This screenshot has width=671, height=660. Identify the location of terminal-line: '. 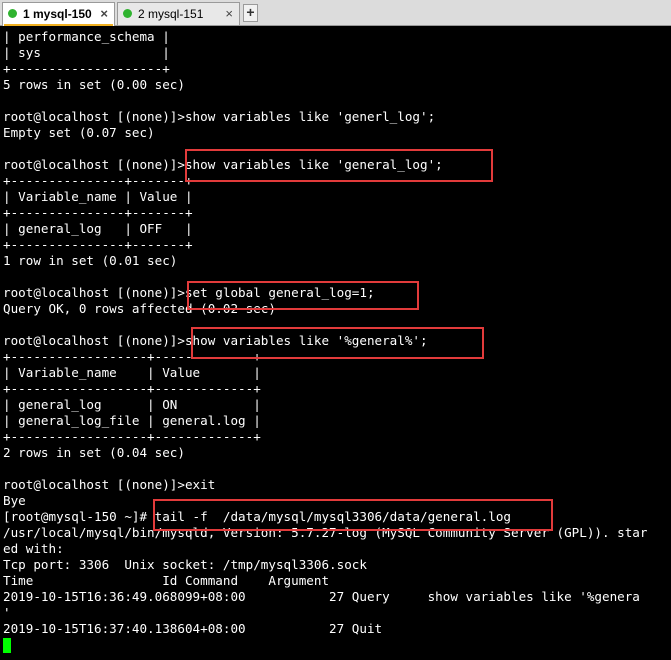
(7, 612).